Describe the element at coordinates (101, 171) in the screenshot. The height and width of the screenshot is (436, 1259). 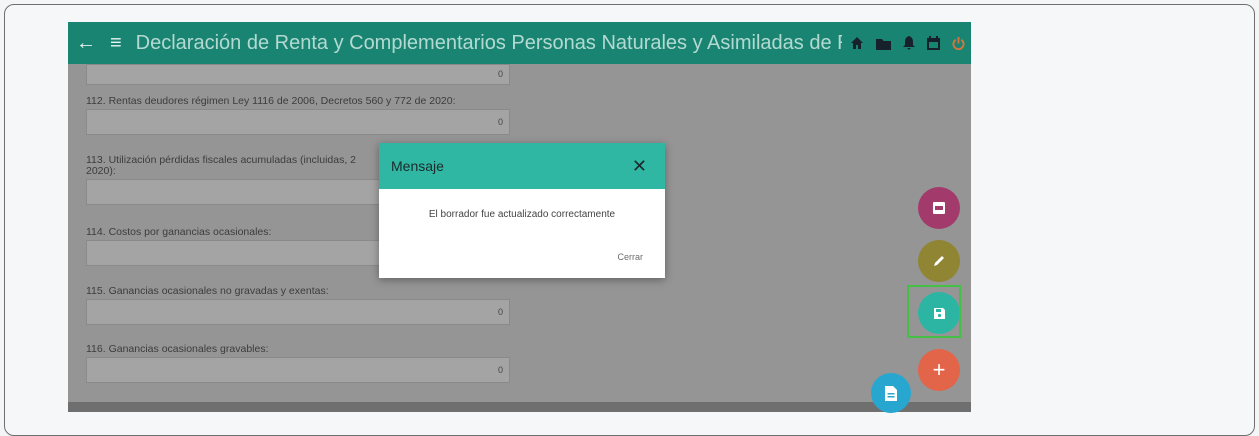
I see `field-label-113-line2: 2020):` at that location.